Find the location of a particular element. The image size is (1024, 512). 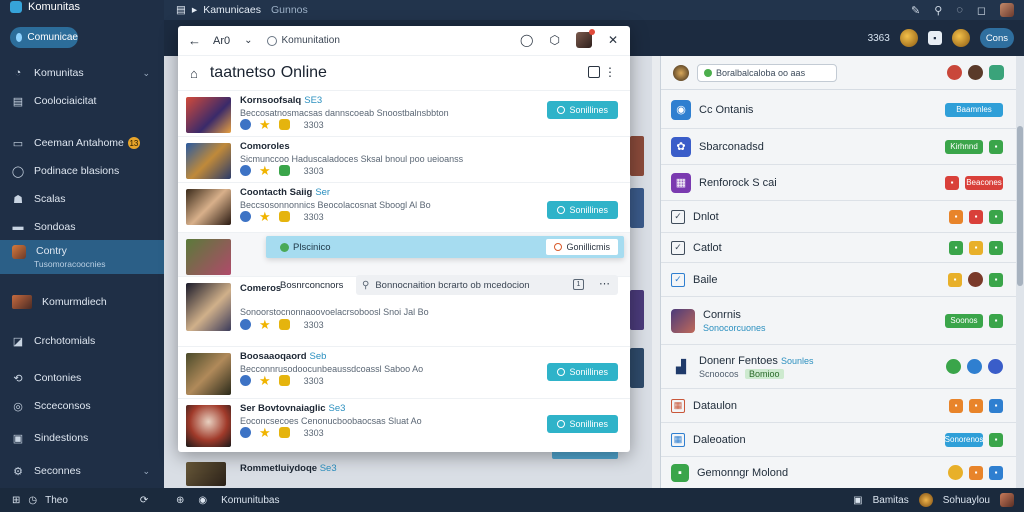

sidebar-item-tag: ◪ Crchotomials is located at coordinates (82, 341).